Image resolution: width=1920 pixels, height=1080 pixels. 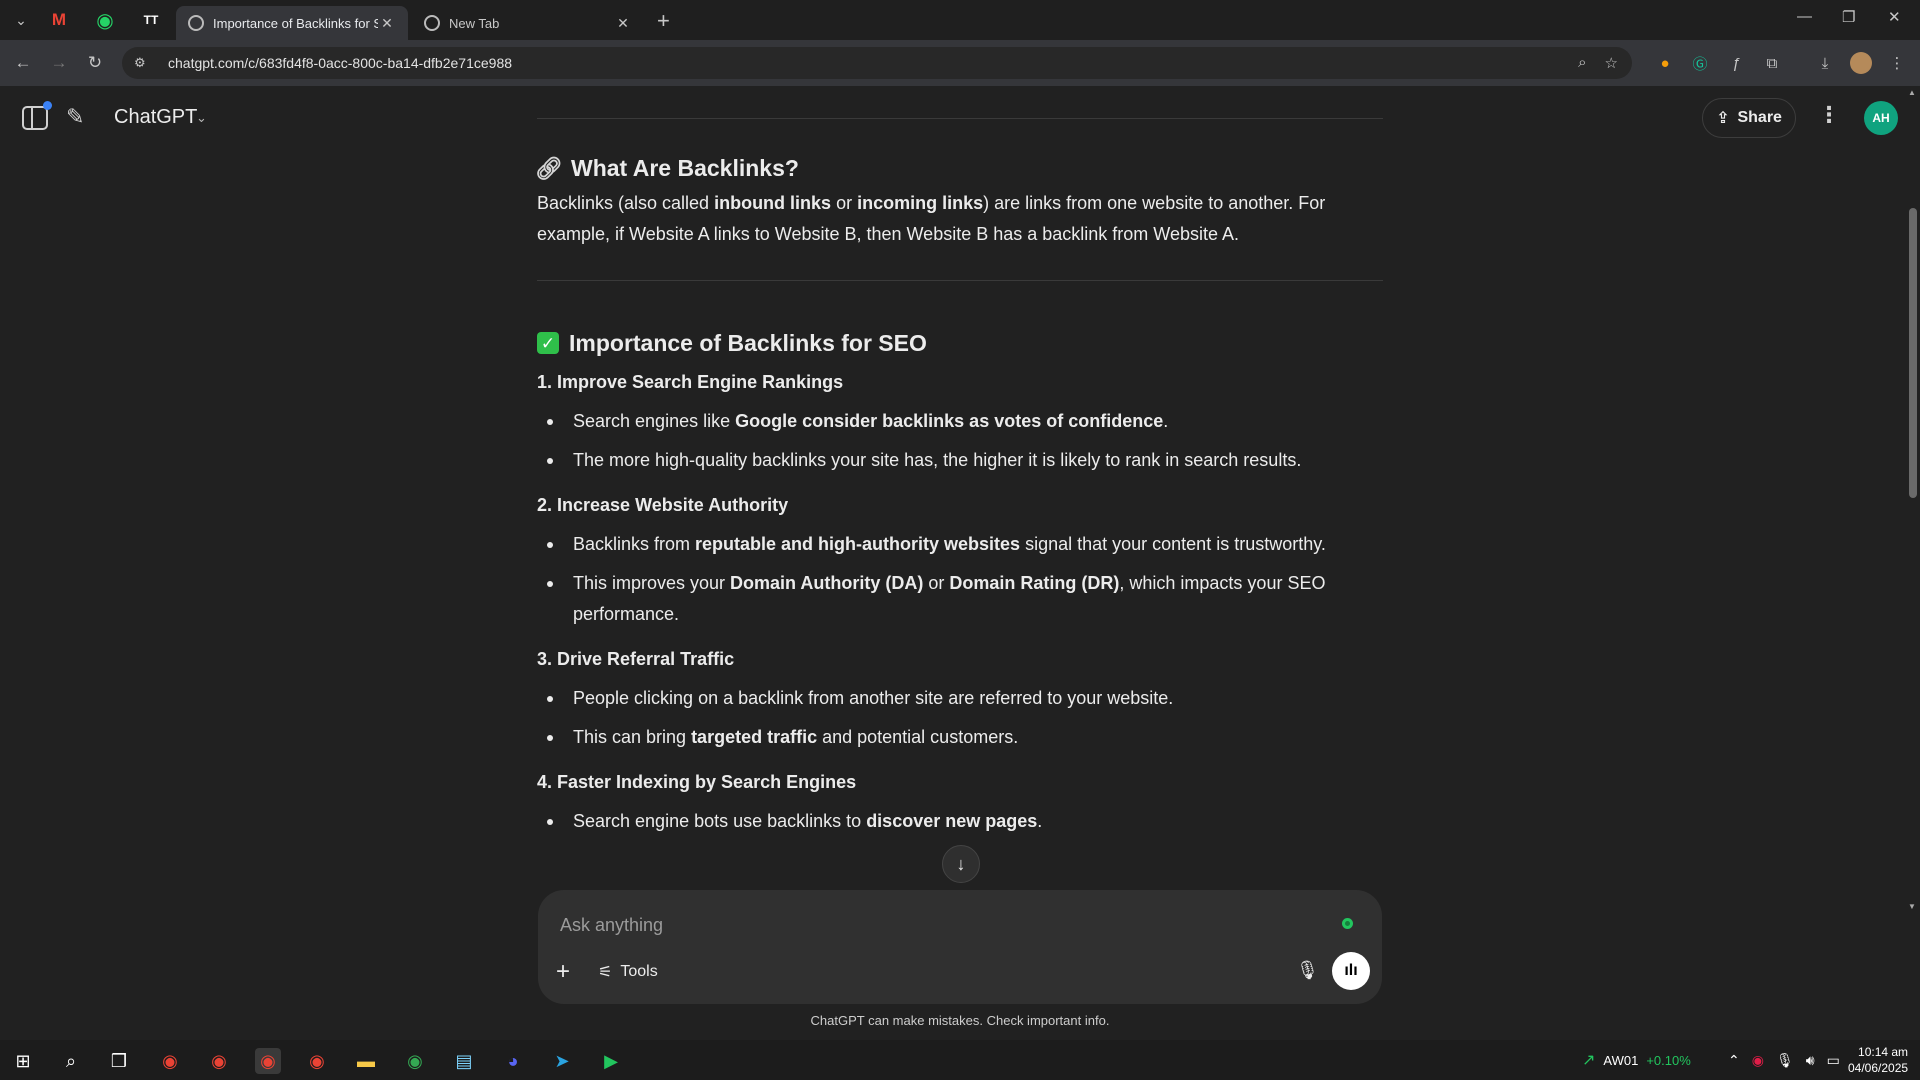 I want to click on voice-mode-button: ılı, so click(x=1351, y=971).